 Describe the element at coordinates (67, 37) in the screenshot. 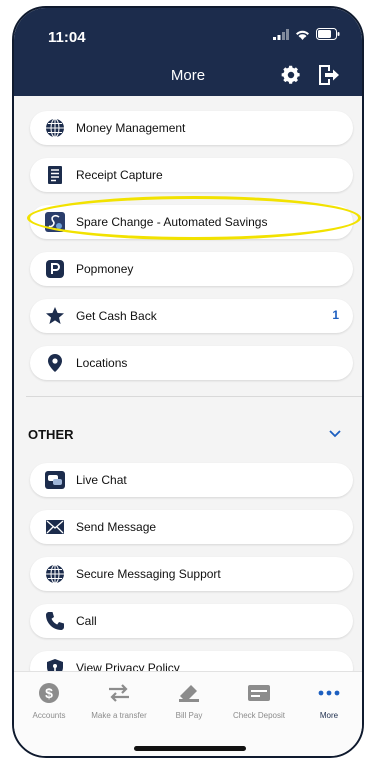

I see `status-time: 11:04` at that location.